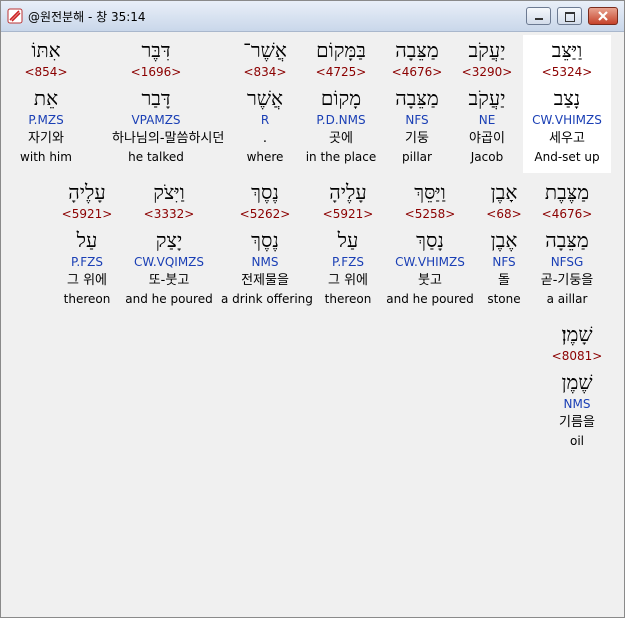 Image resolution: width=625 pixels, height=618 pixels. I want to click on english-gloss: with him, so click(46, 157).